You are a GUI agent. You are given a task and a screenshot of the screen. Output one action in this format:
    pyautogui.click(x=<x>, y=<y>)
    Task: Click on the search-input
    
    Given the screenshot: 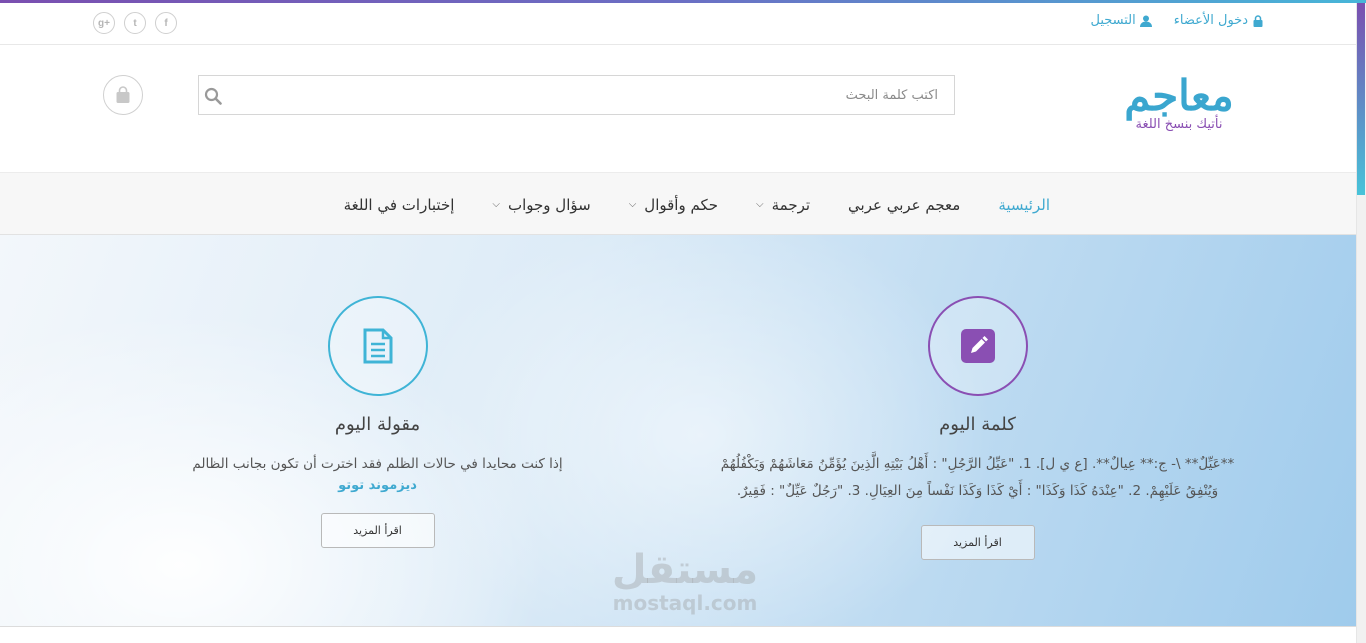 What is the action you would take?
    pyautogui.click(x=576, y=95)
    